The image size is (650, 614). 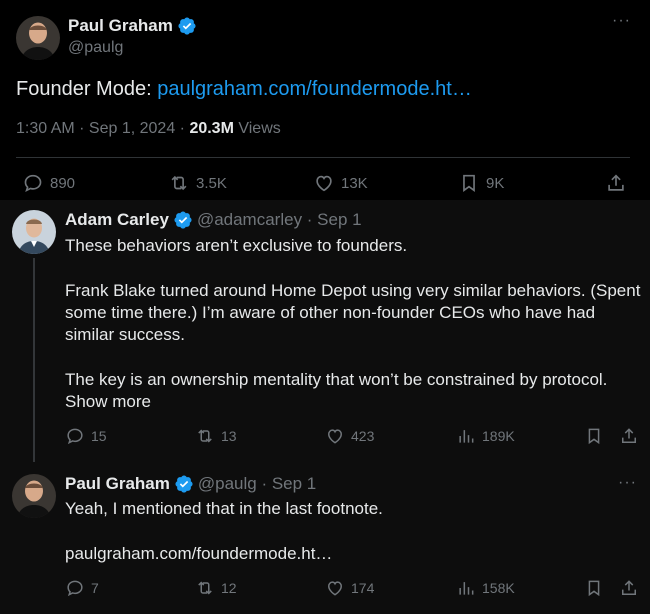 I want to click on reply2-share-button, so click(x=629, y=588).